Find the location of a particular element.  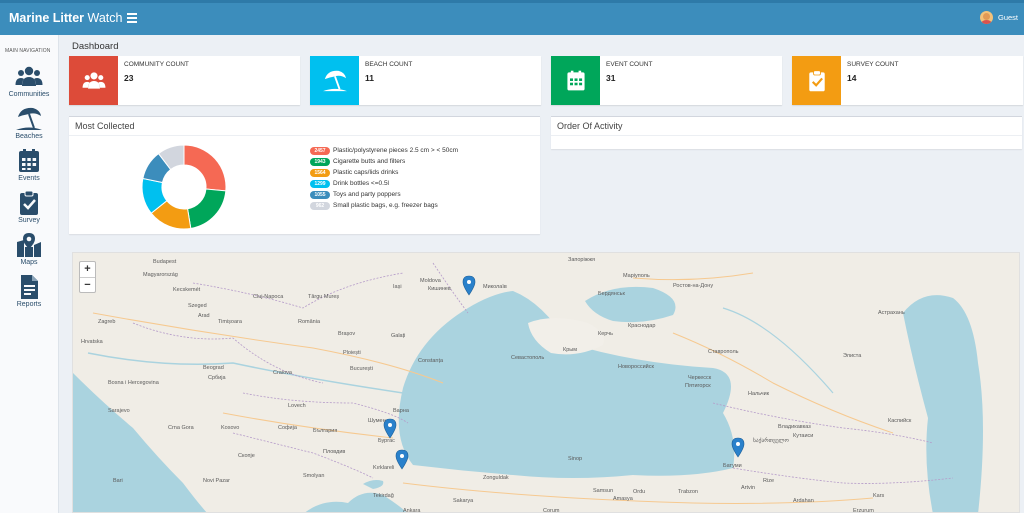

stat-value: 14 is located at coordinates (852, 78).